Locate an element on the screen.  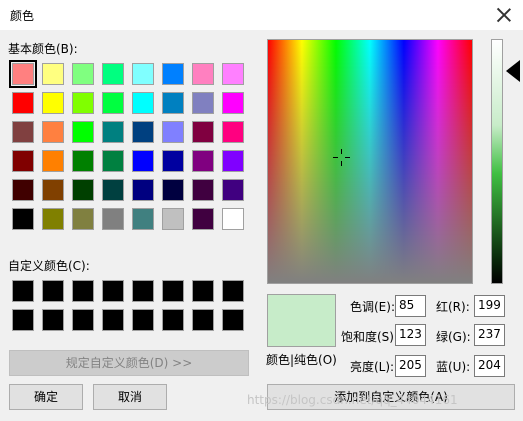
blue-field: 204 is located at coordinates (489, 366).